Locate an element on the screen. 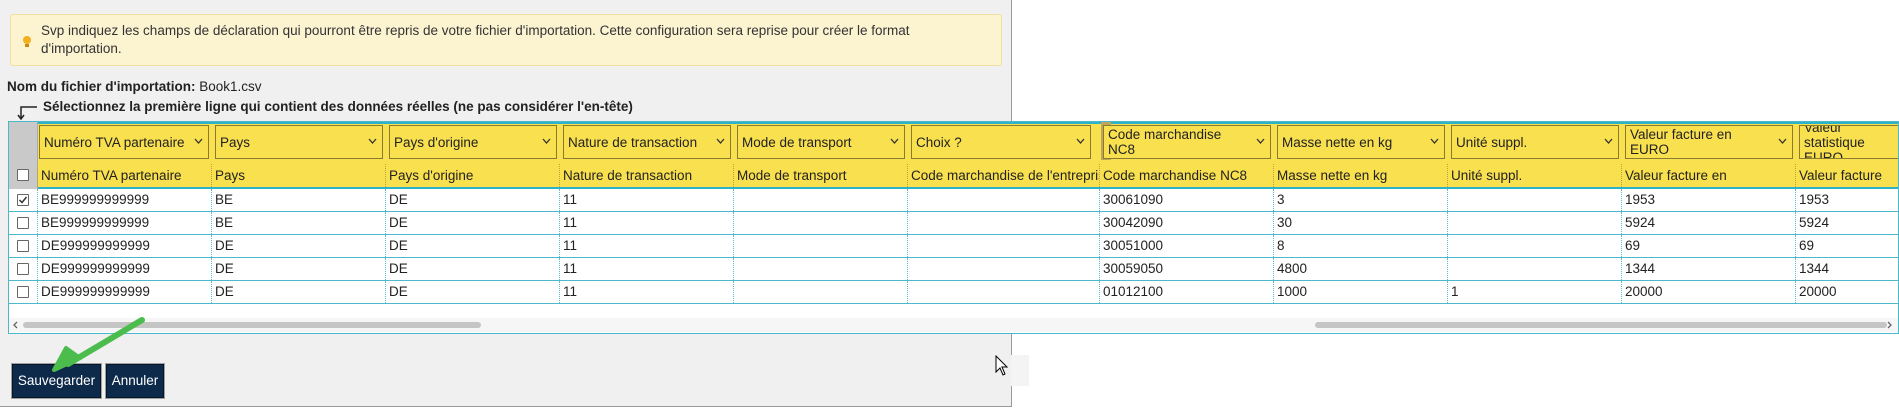  mapping-dropdown-label: Code marchandise NC8 is located at coordinates (1165, 142).